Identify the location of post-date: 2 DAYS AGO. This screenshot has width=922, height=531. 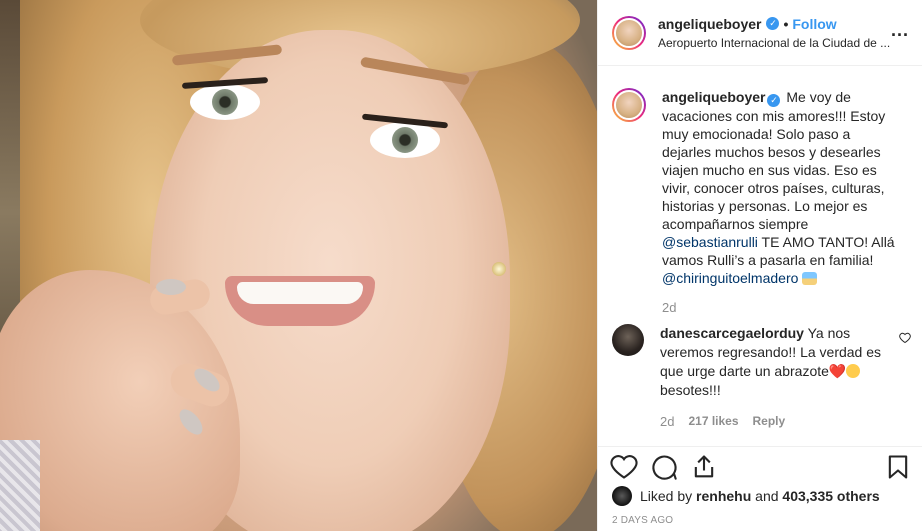
(642, 520).